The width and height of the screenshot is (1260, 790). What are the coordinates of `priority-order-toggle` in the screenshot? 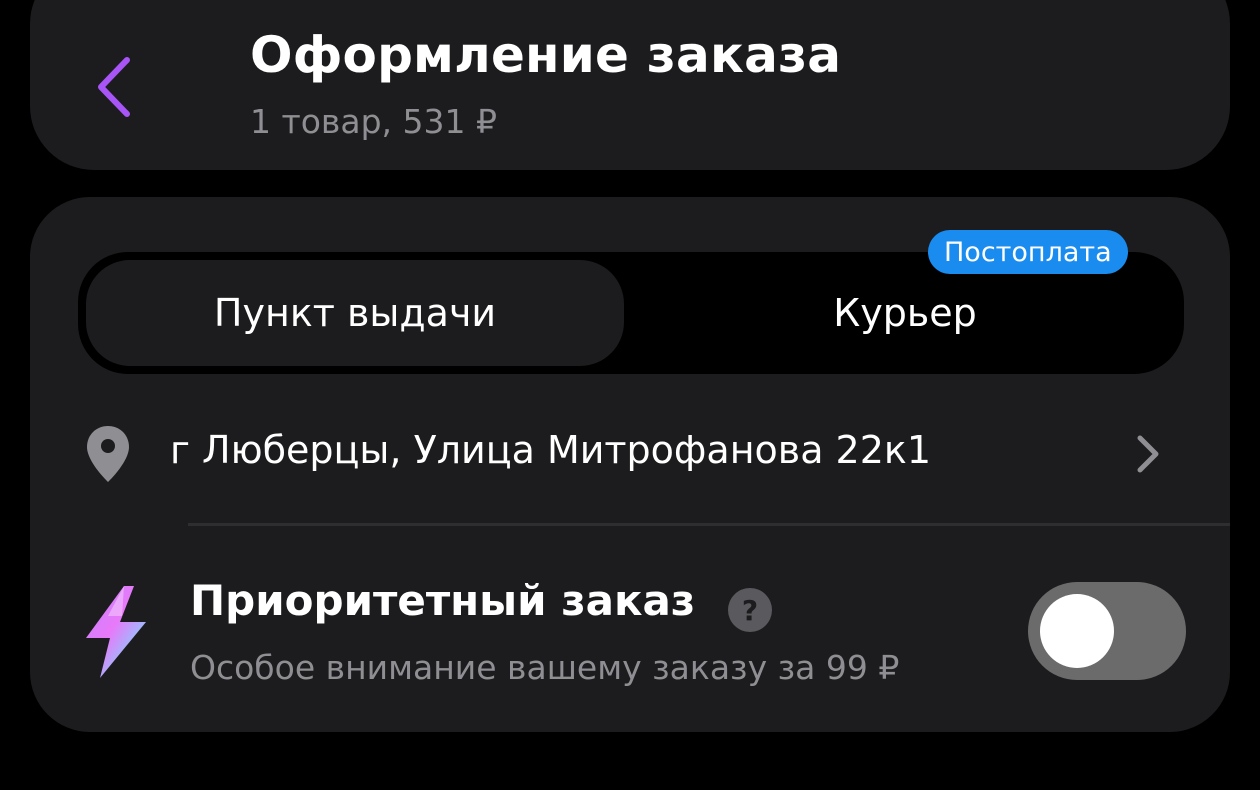 It's located at (1107, 631).